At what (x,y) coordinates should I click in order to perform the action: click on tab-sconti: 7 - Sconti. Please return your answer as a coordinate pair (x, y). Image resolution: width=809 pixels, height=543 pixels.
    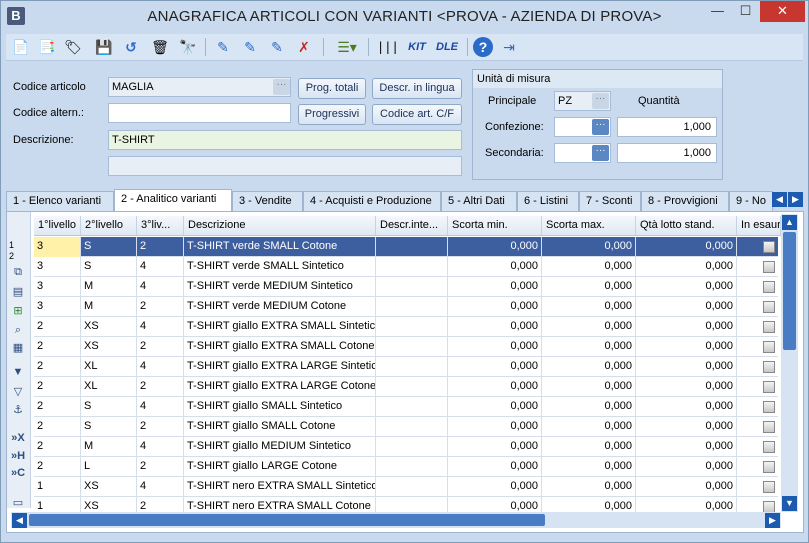
    Looking at the image, I should click on (610, 201).